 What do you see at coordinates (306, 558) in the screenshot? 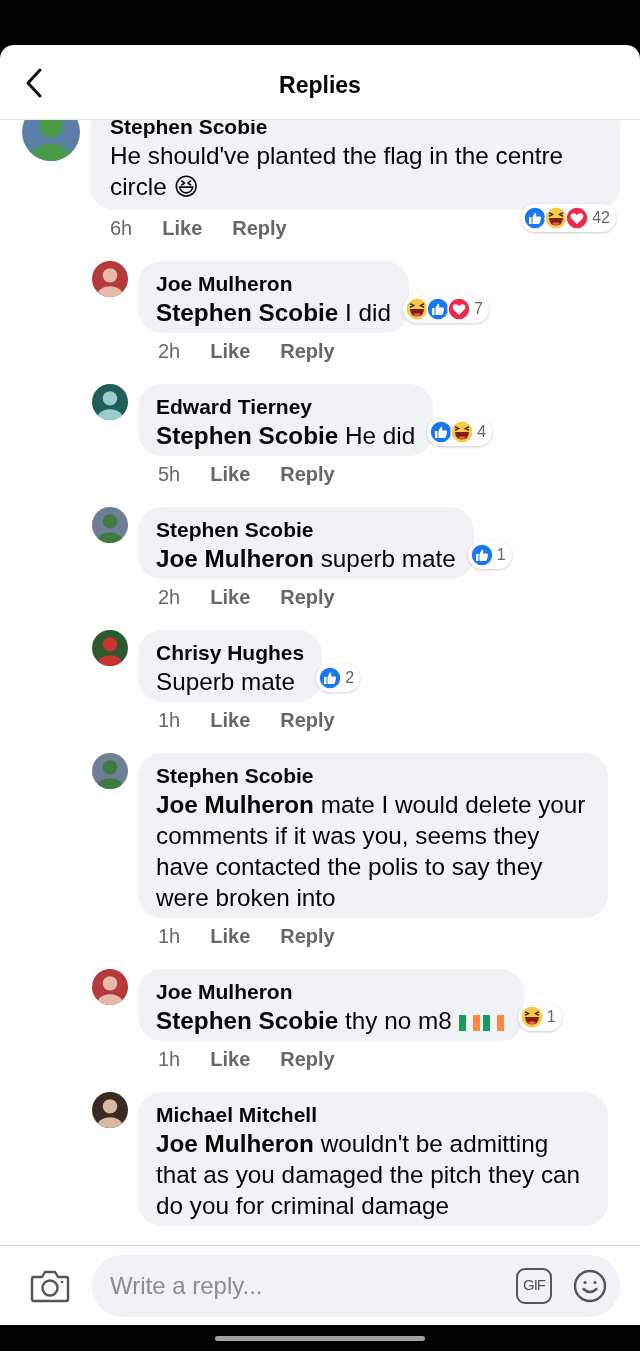
I see `comment-text: Joe Mulheron superb mate` at bounding box center [306, 558].